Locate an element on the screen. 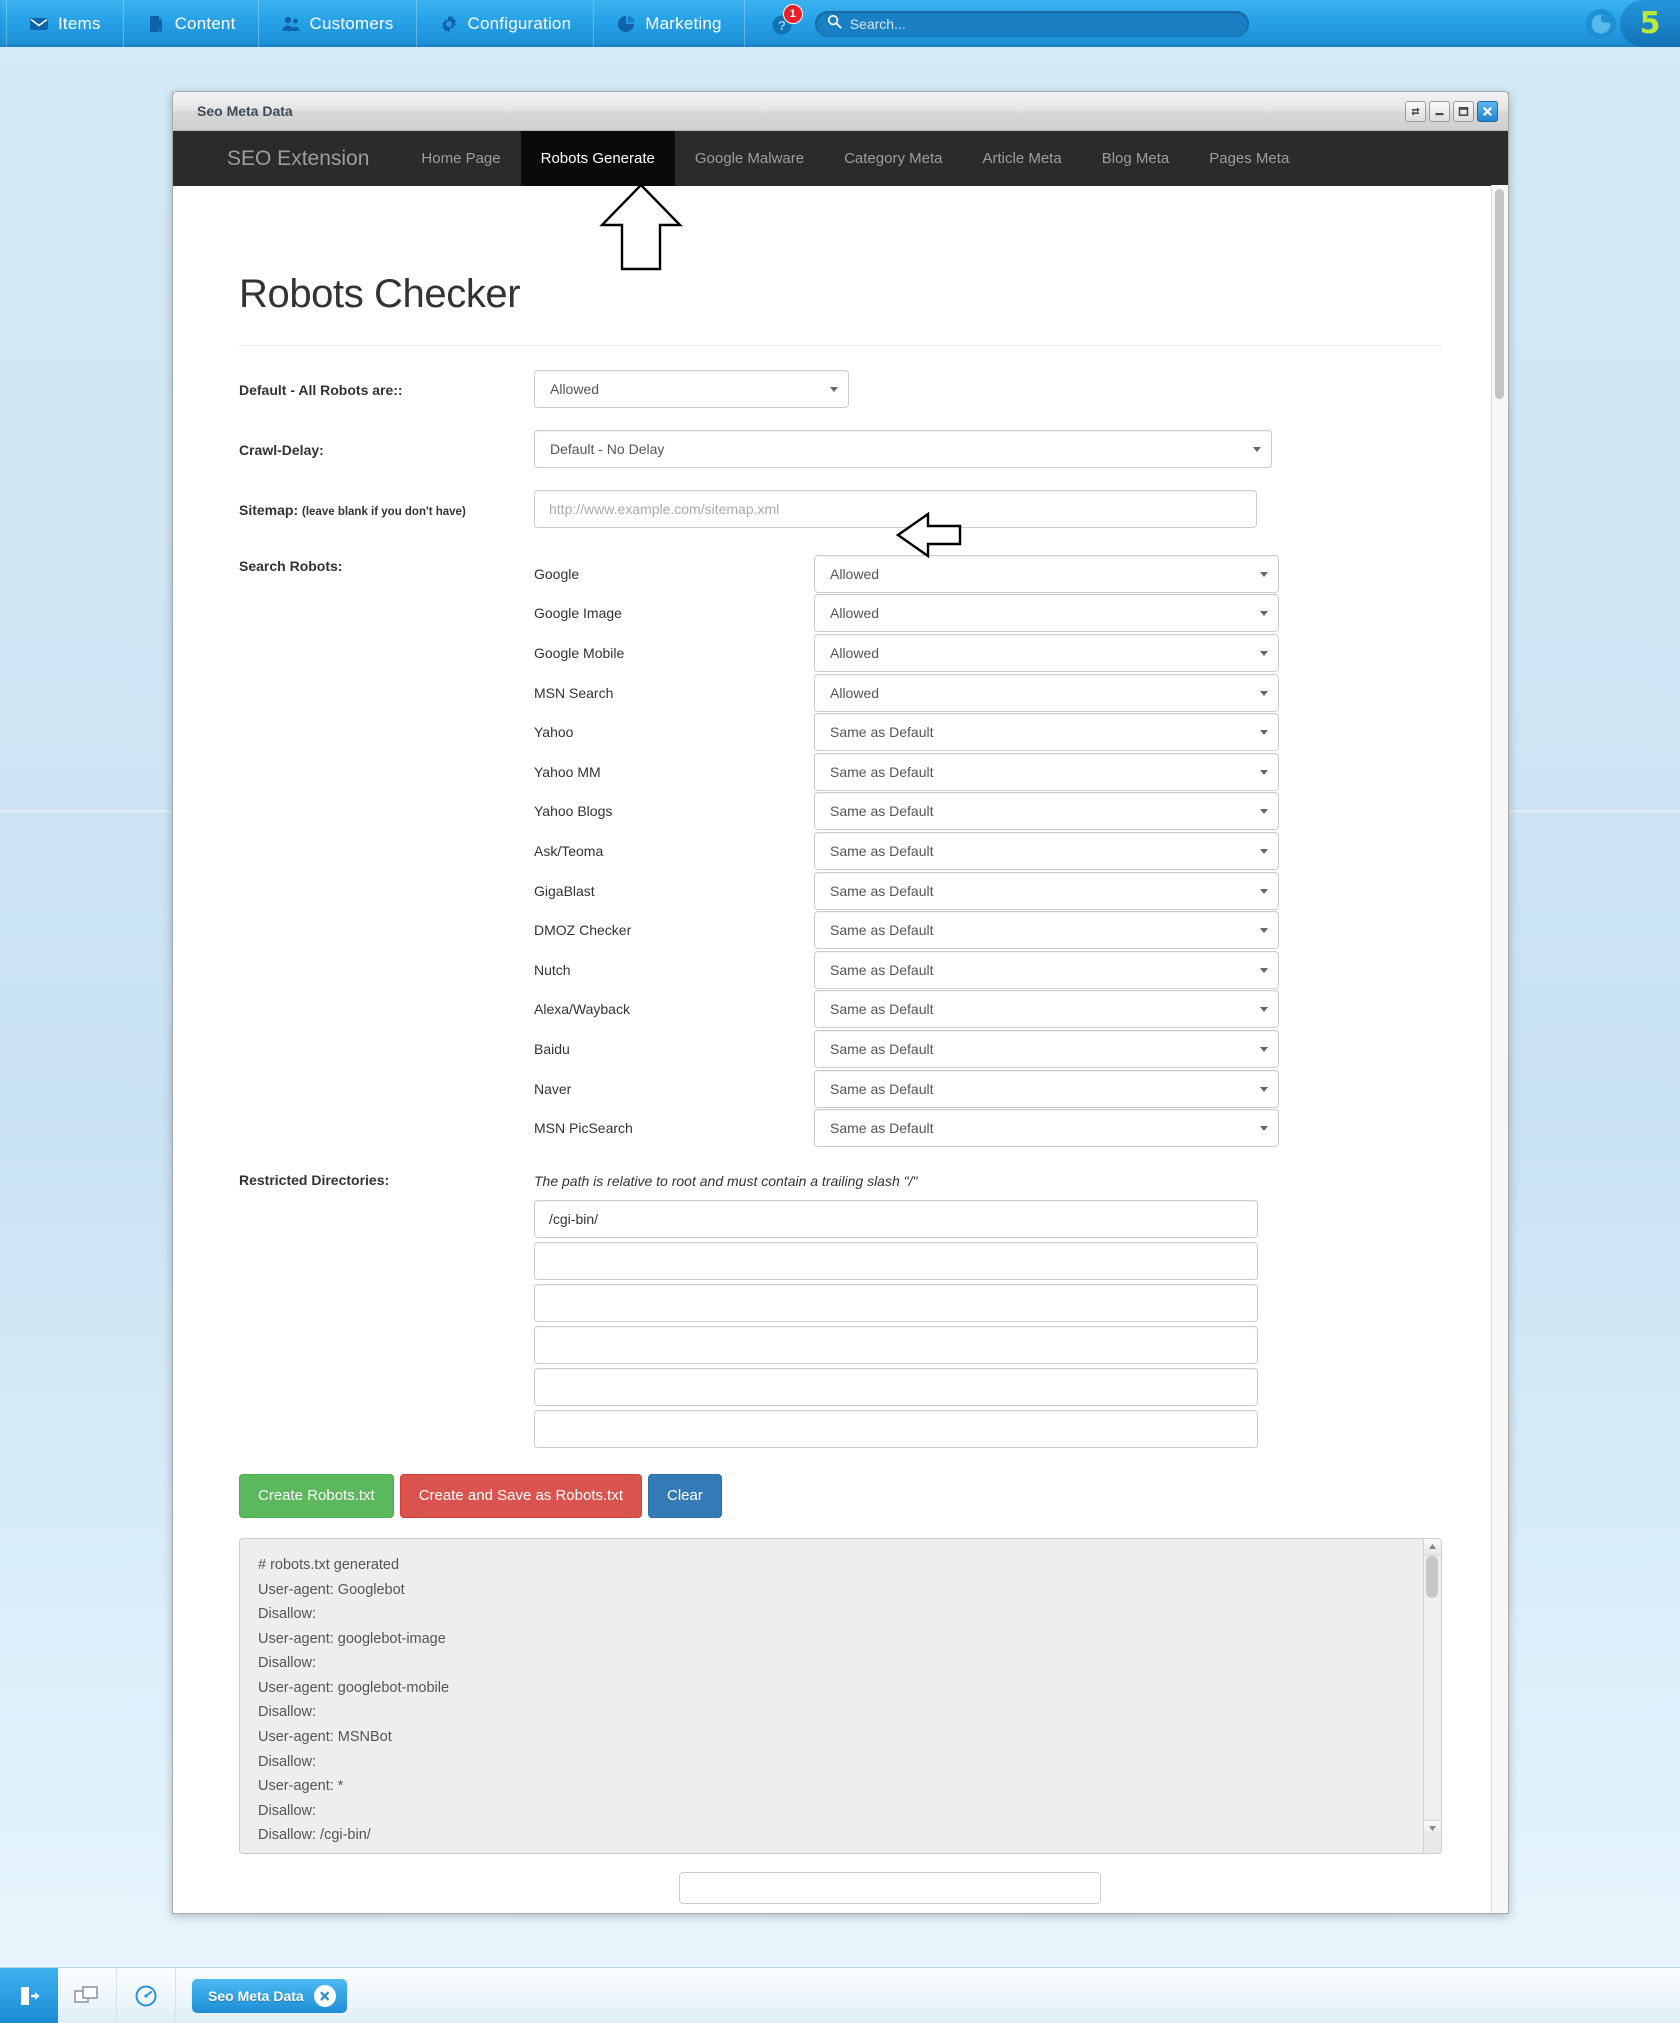 The width and height of the screenshot is (1680, 2023). robot-select-google-mobile: Allowed is located at coordinates (1046, 652).